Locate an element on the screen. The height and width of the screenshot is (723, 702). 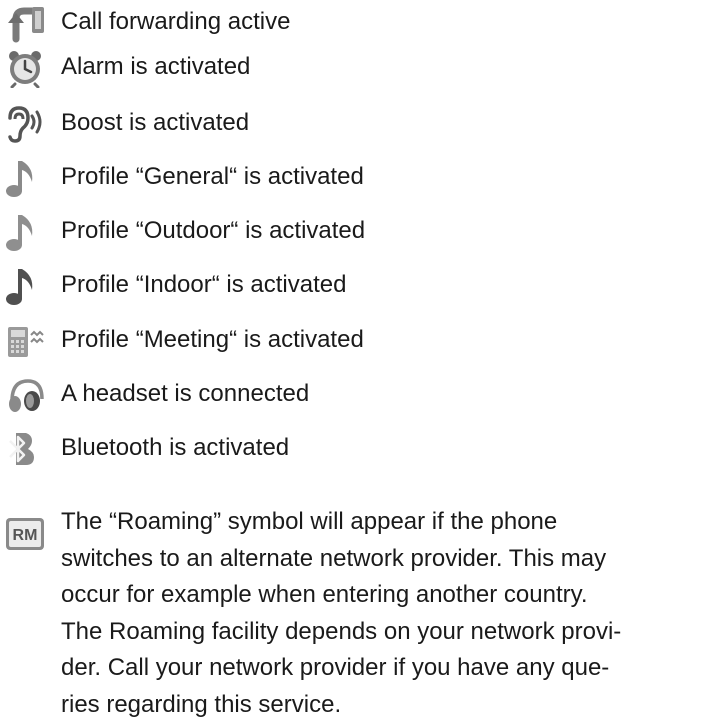
vibrate-phone-icon is located at coordinates (25, 341).